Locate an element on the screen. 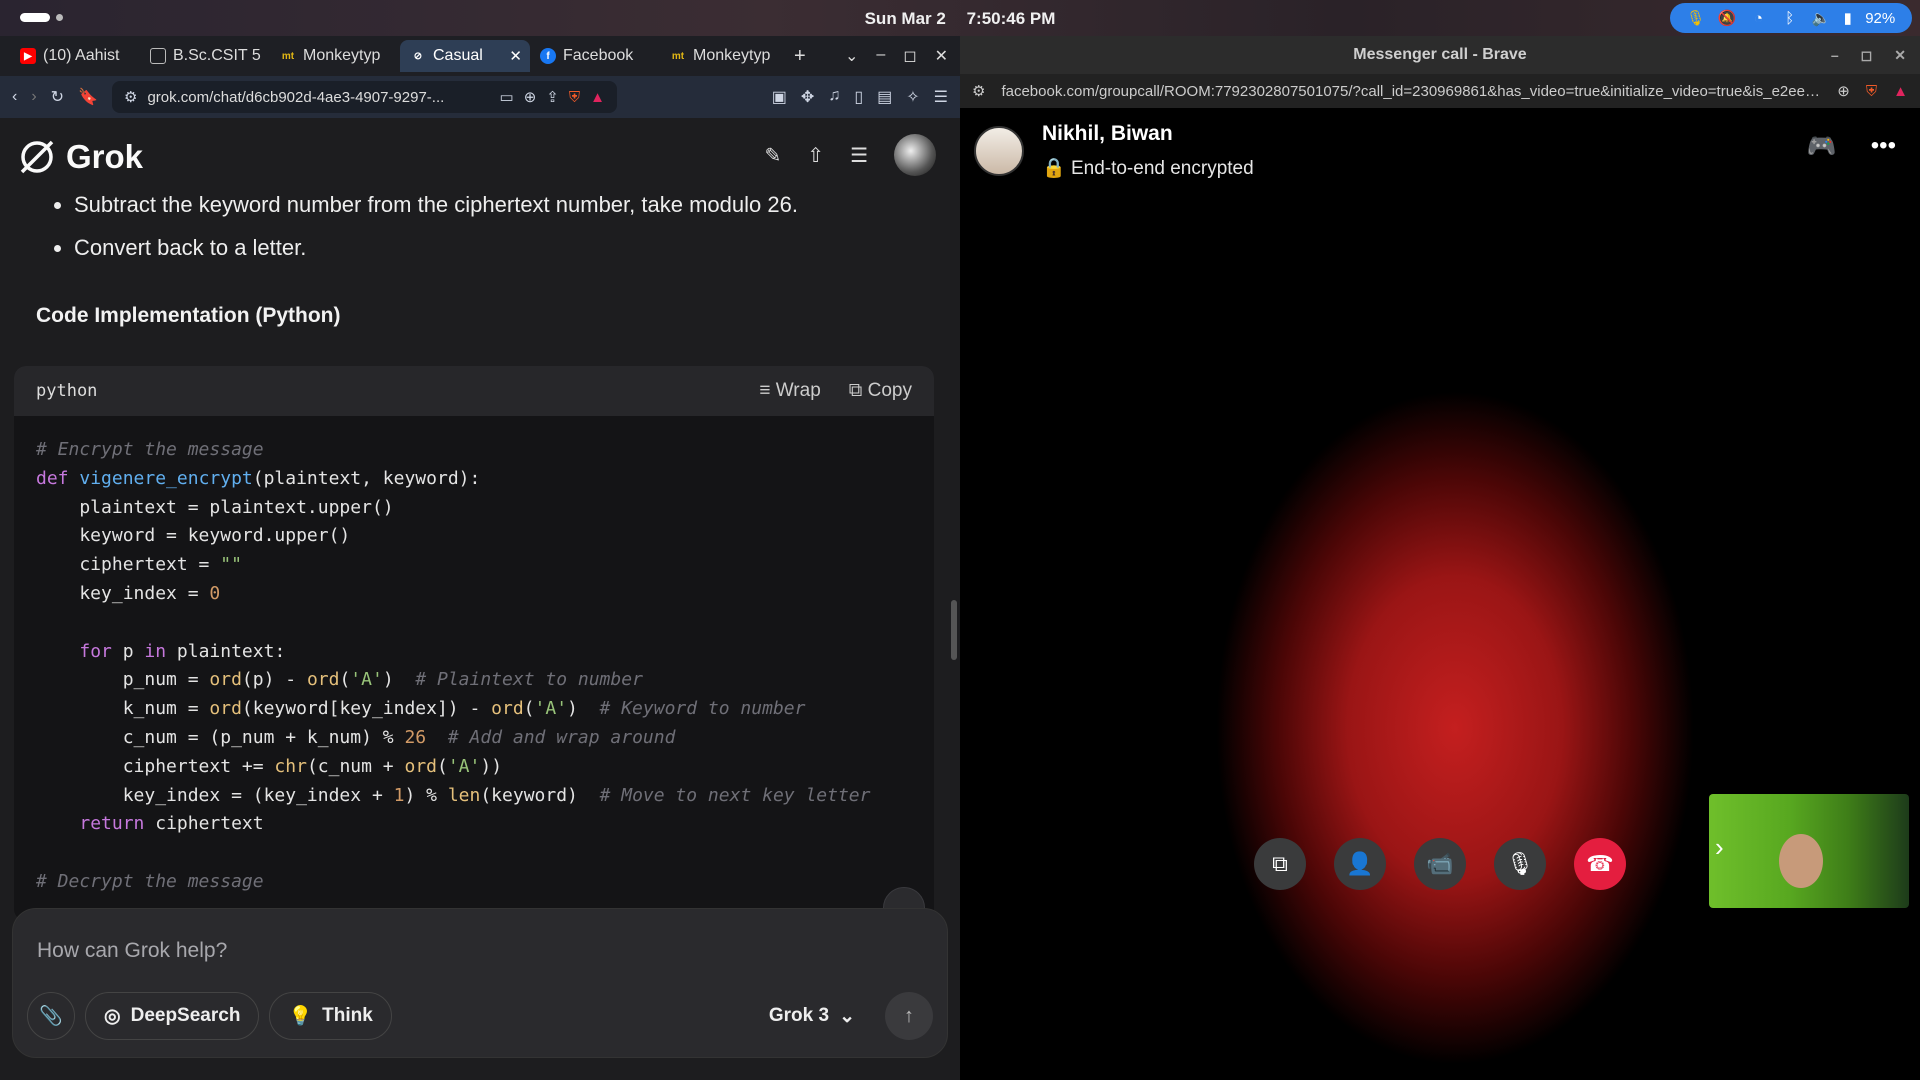 This screenshot has height=1080, width=1920. wrap-button: ≡ Wrap is located at coordinates (789, 391).